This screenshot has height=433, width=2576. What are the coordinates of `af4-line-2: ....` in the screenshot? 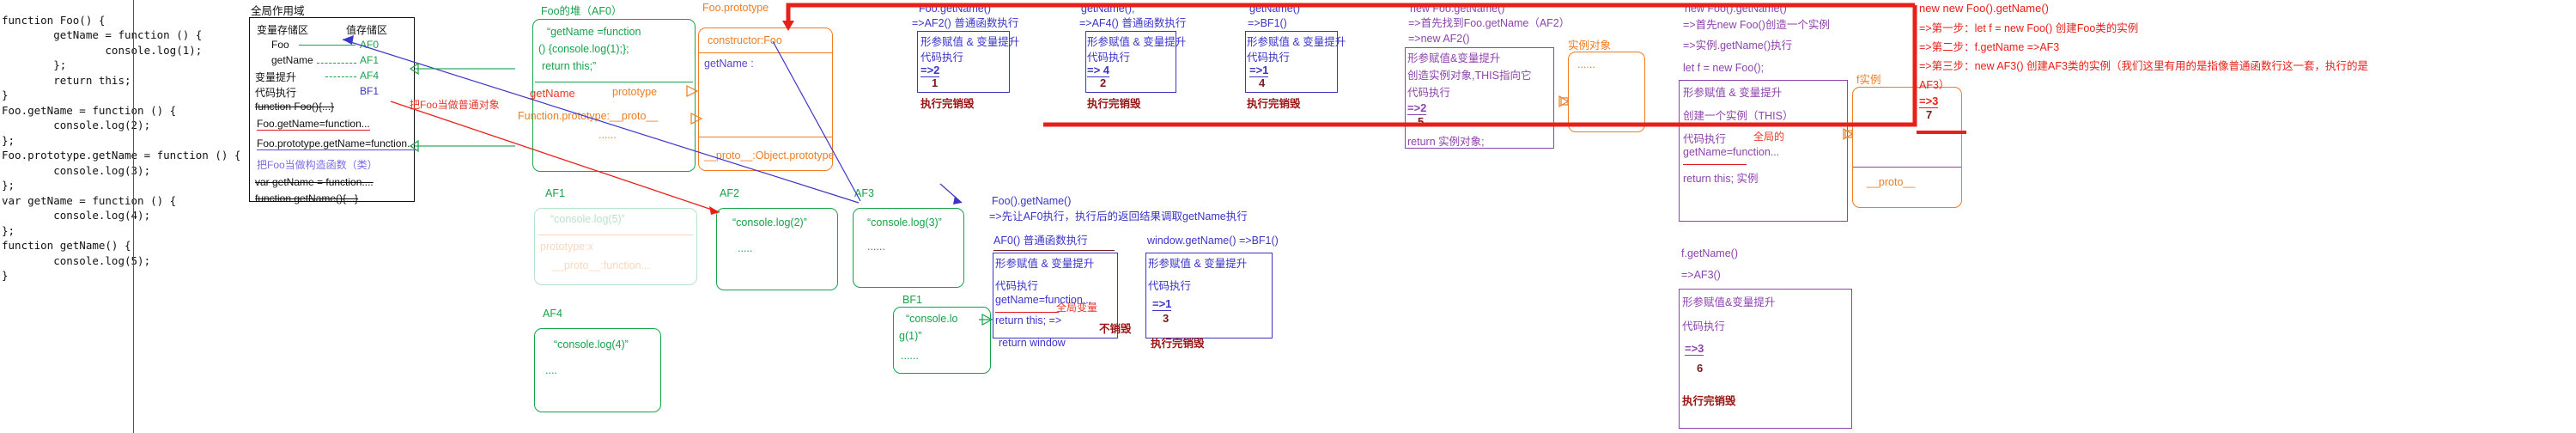 It's located at (551, 370).